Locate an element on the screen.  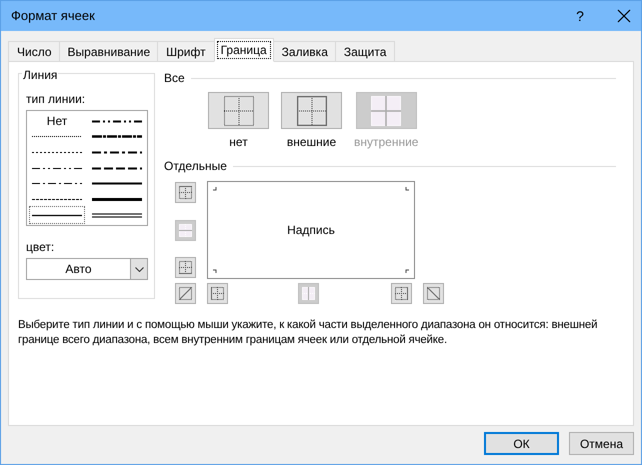
description-text: Выберите тип линии и с помощью мыши укажите, к какой части выделенного диапазона он относится: внешней границе всего диапазона, всем внутренним границам ячеек или отдельной ячейке. is located at coordinates (308, 333).